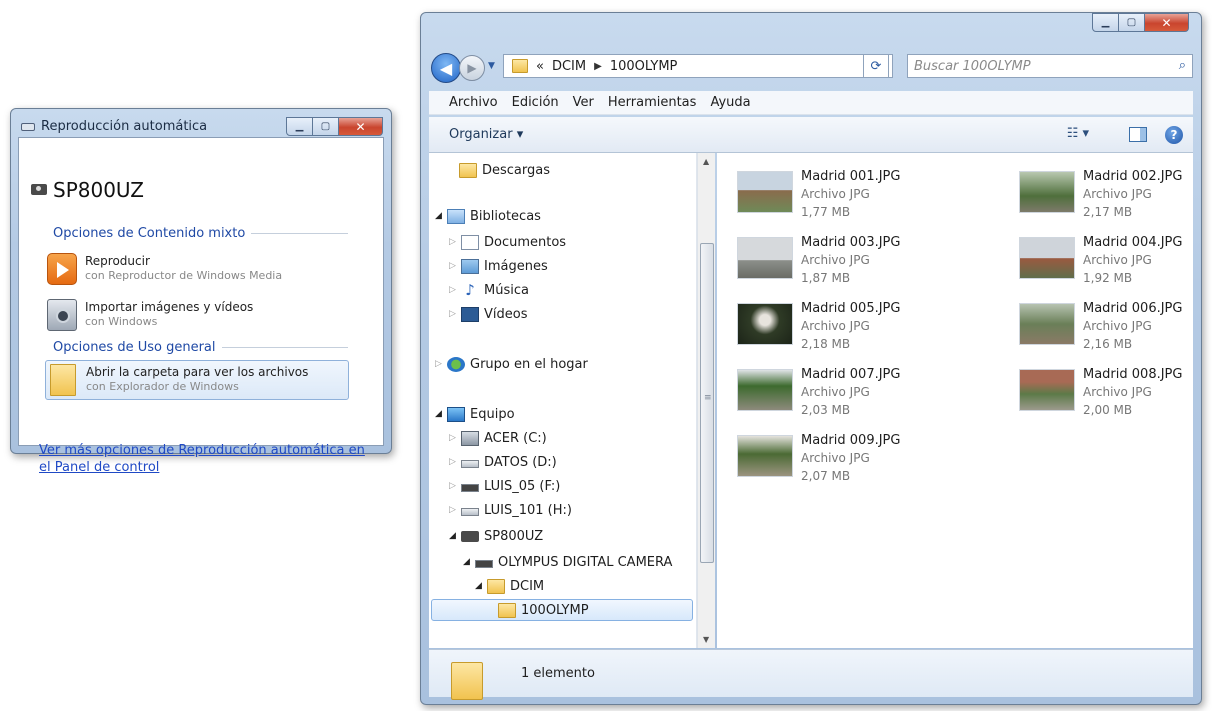 This screenshot has width=1212, height=711. Describe the element at coordinates (473, 102) in the screenshot. I see `menu-archivo: Archivo` at that location.